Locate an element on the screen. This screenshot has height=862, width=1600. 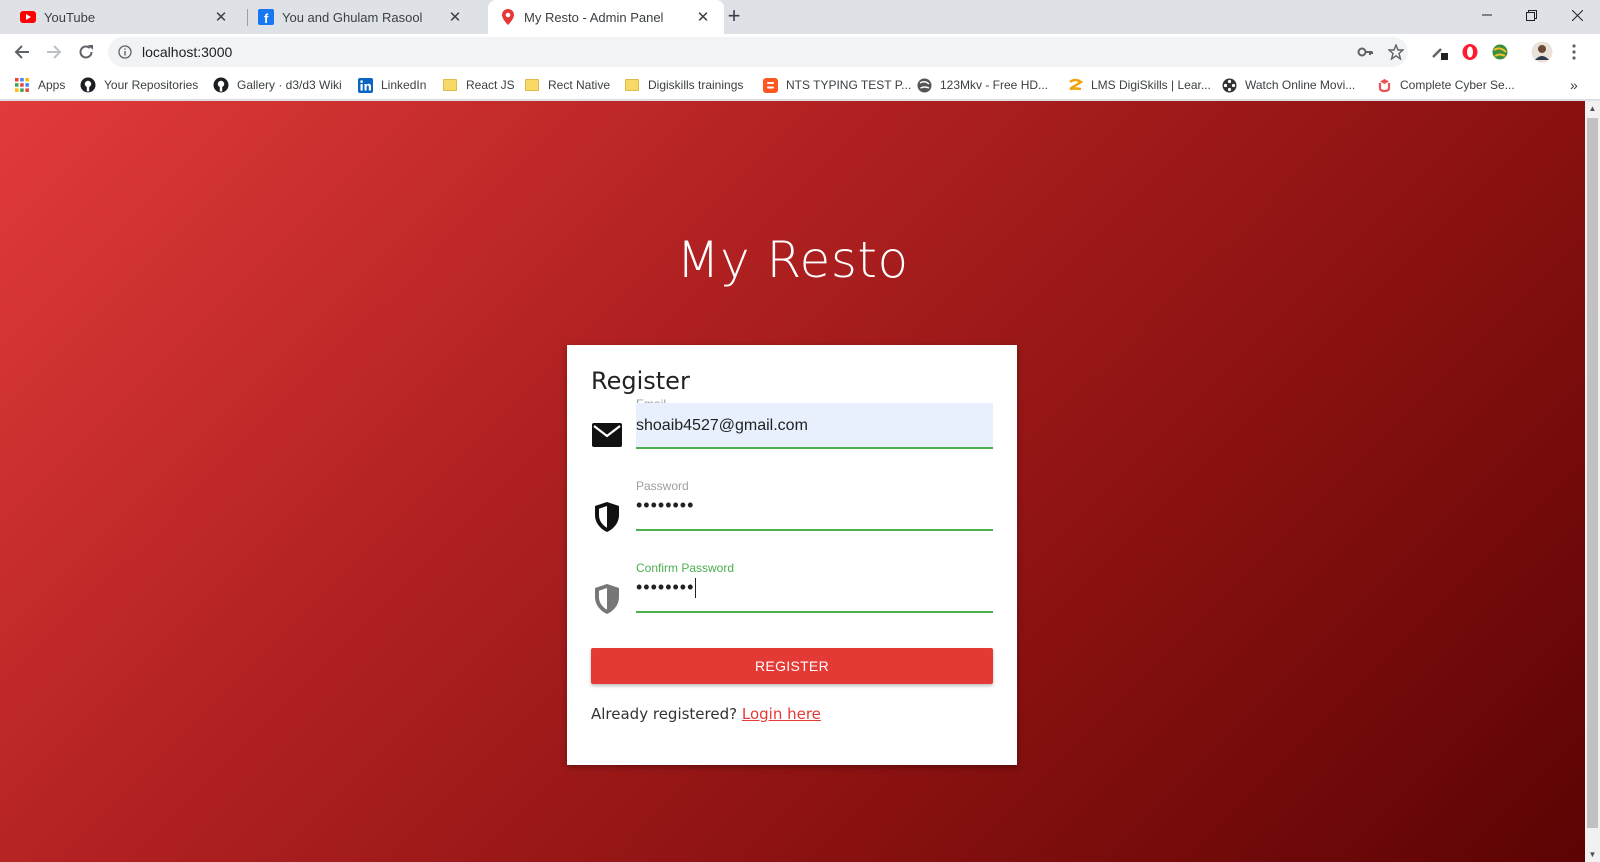
url-text: localhost:3000 is located at coordinates (187, 52).